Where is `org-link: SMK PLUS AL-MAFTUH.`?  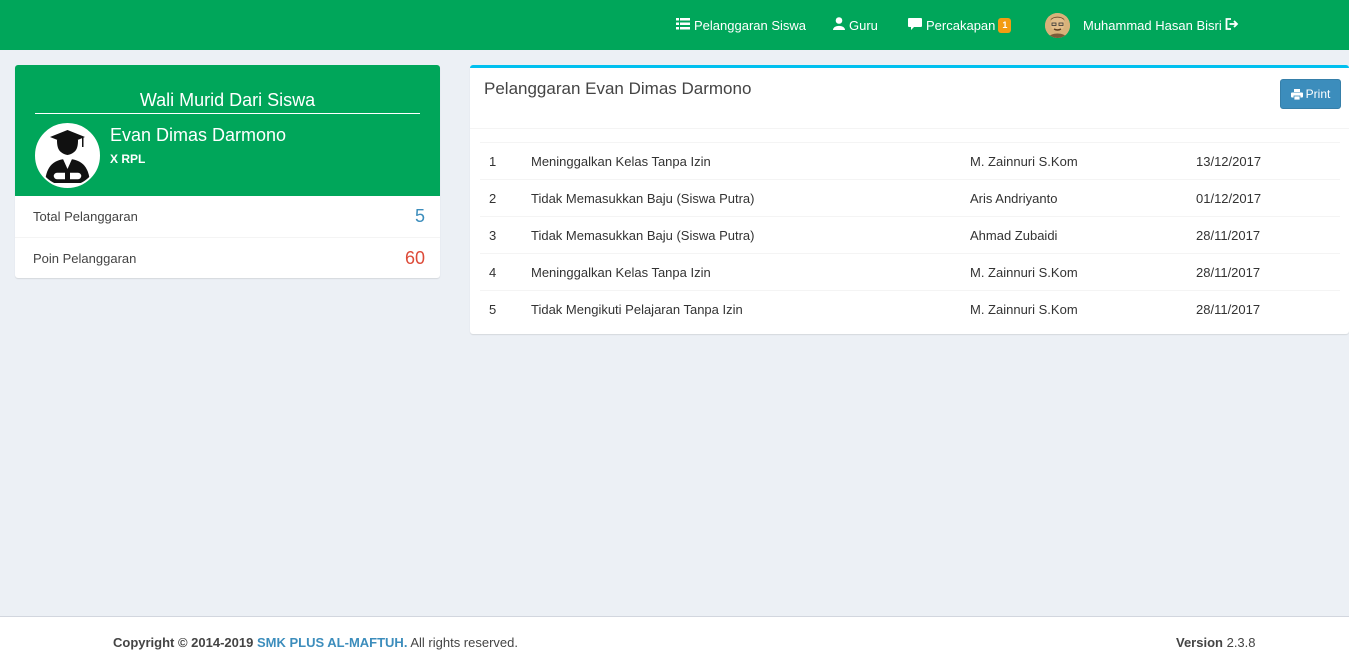 org-link: SMK PLUS AL-MAFTUH. is located at coordinates (332, 642).